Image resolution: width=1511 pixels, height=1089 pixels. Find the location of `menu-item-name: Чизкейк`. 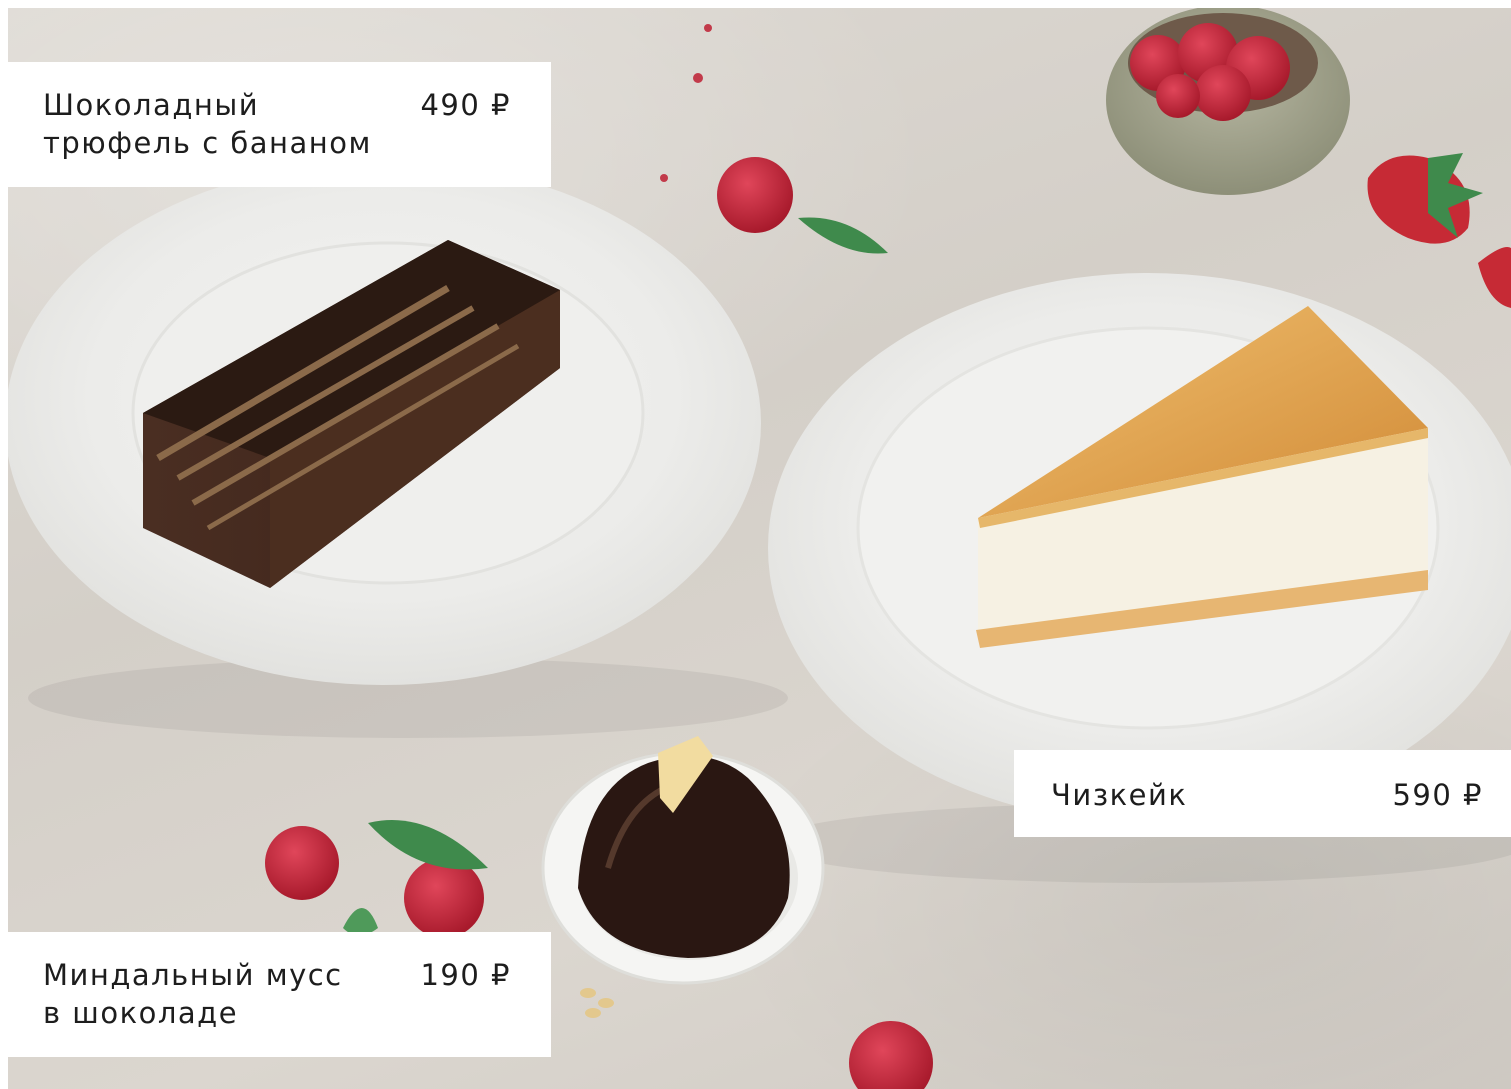

menu-item-name: Чизкейк is located at coordinates (1119, 795).